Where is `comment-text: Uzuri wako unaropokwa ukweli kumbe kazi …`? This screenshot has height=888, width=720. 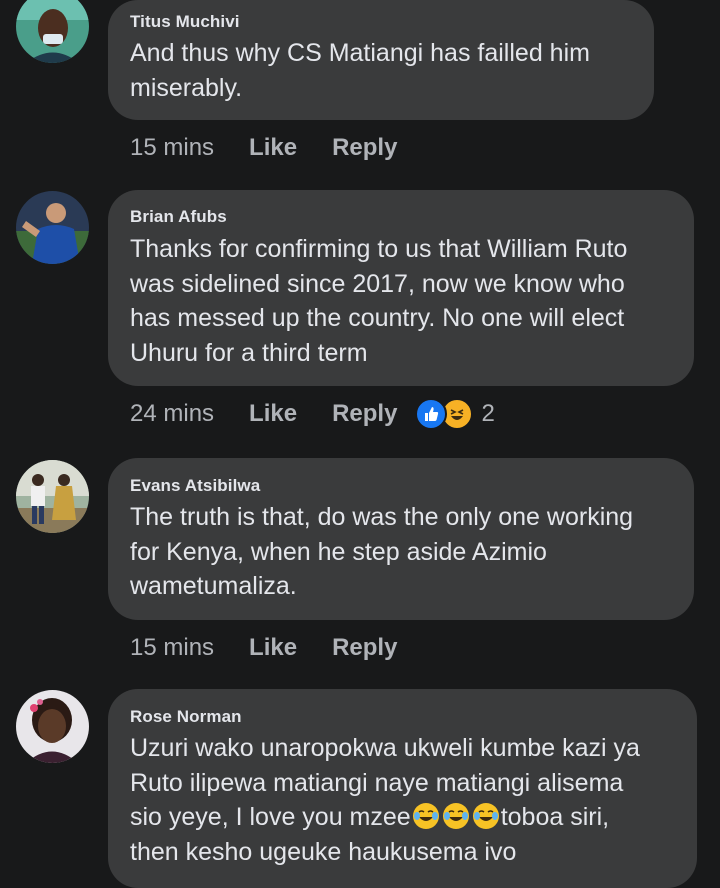 comment-text: Uzuri wako unaropokwa ukweli kumbe kazi … is located at coordinates (404, 800).